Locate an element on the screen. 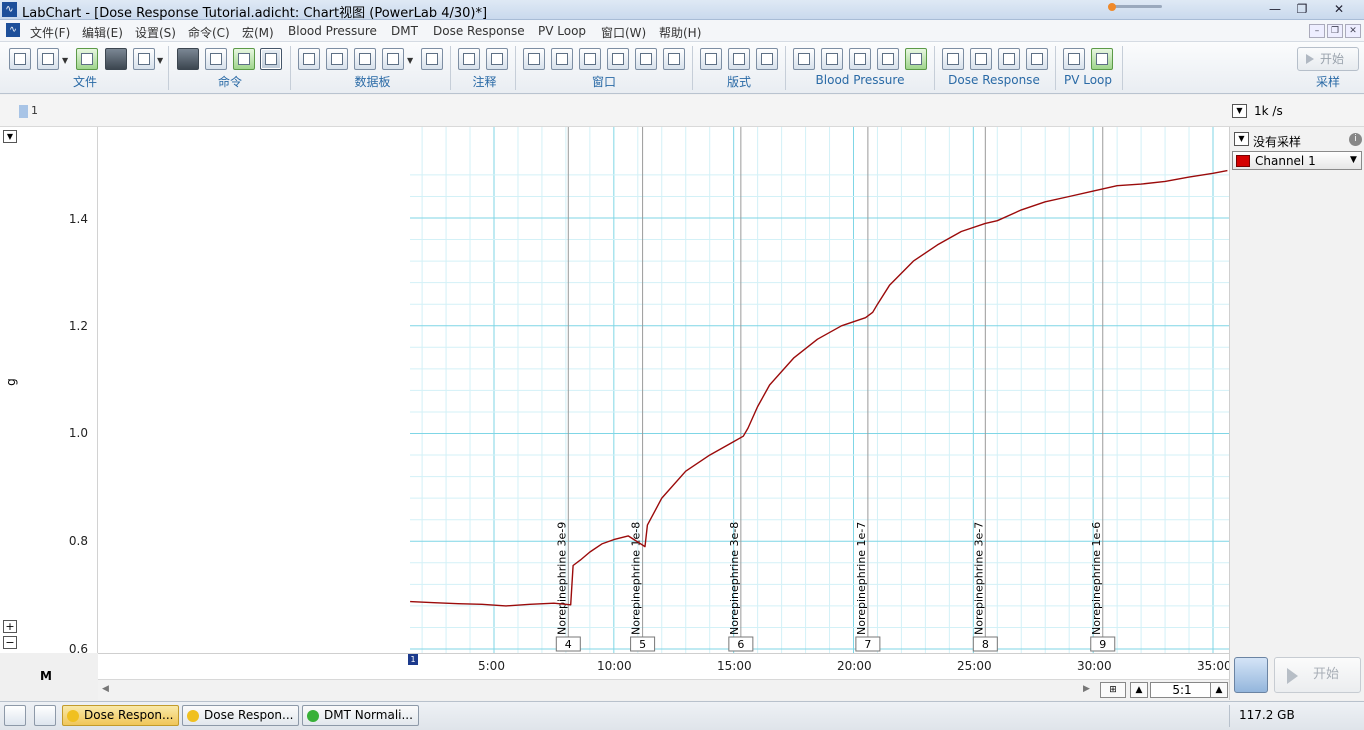 The height and width of the screenshot is (730, 1364). zoom-view-icon is located at coordinates (590, 59).